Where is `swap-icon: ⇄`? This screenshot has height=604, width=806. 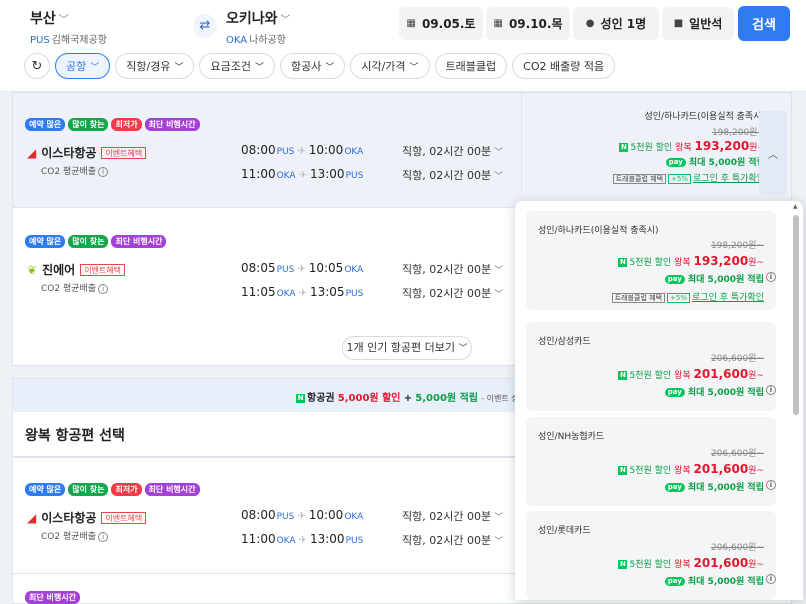 swap-icon: ⇄ is located at coordinates (205, 26).